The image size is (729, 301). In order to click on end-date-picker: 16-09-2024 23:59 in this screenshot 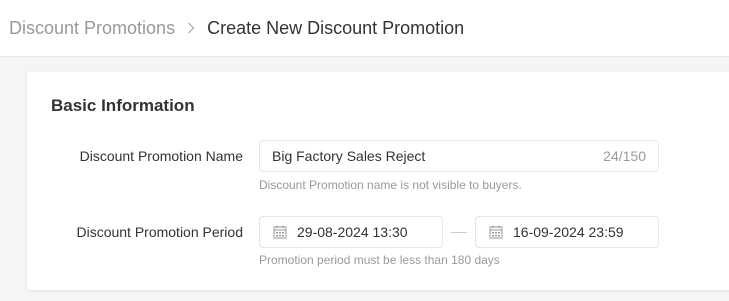, I will do `click(567, 232)`.